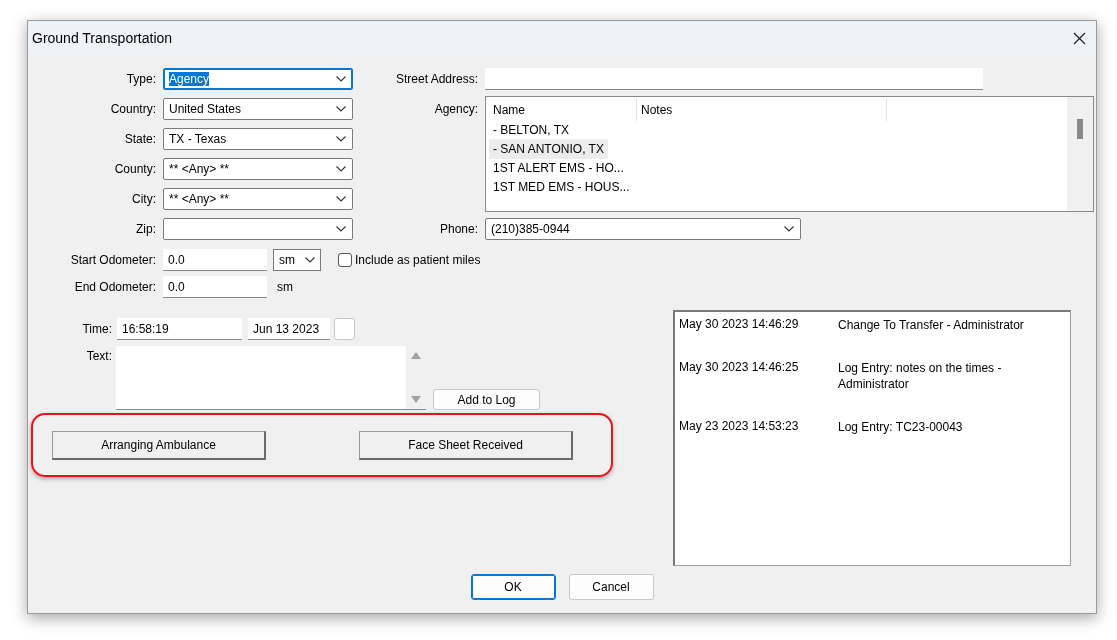 This screenshot has width=1117, height=640. I want to click on field-label: Start Odometer:, so click(112, 260).